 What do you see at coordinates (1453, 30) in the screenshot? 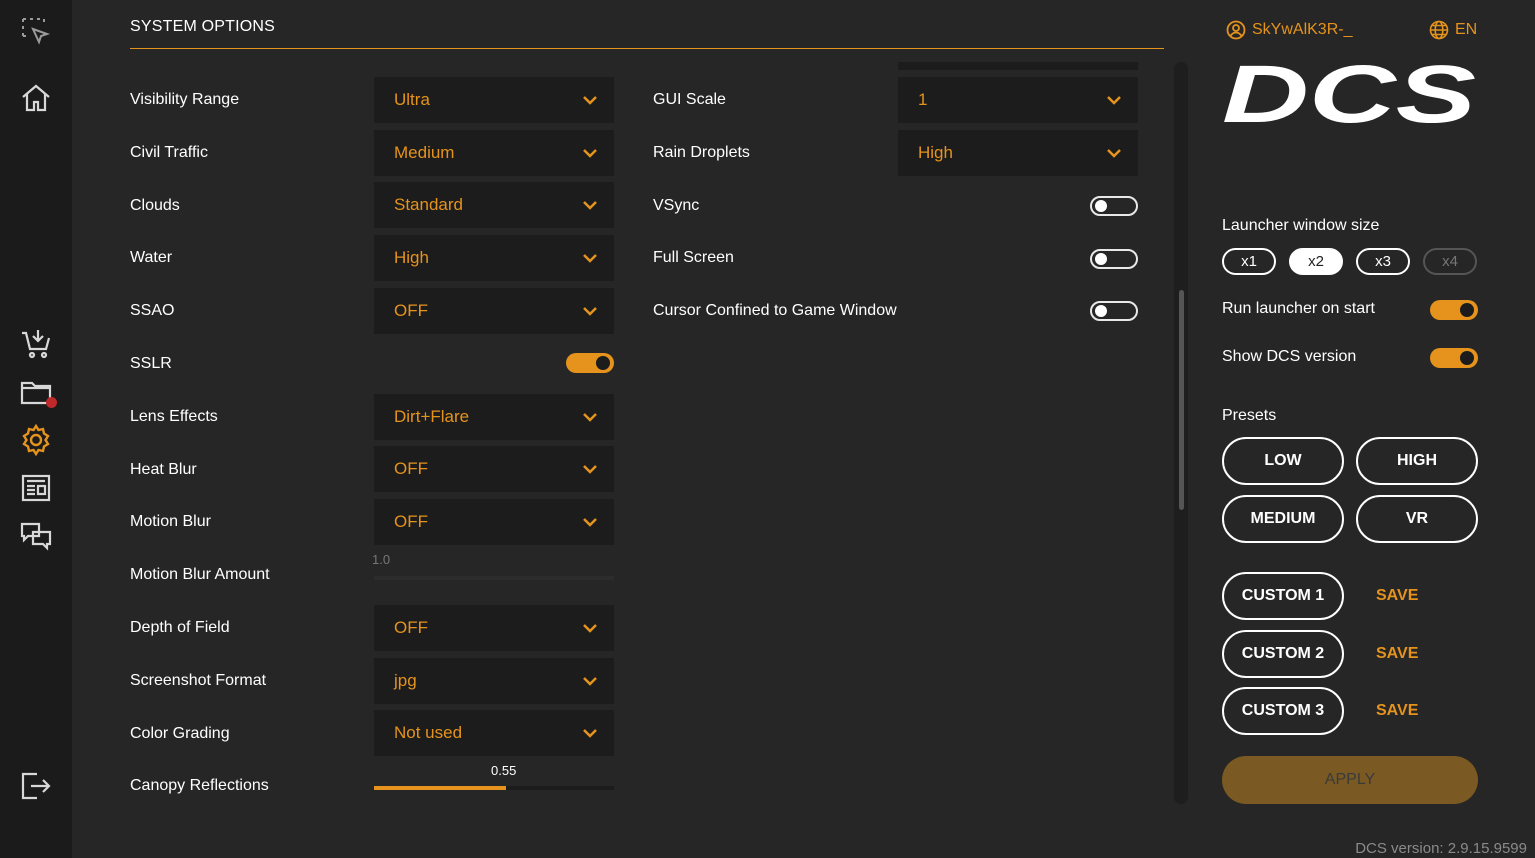
I see `language-selector: EN` at bounding box center [1453, 30].